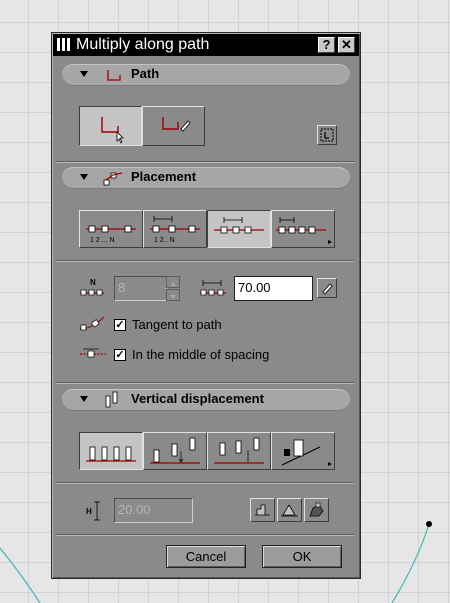 This screenshot has height=603, width=450. Describe the element at coordinates (145, 73) in the screenshot. I see `path-section-label: Path` at that location.